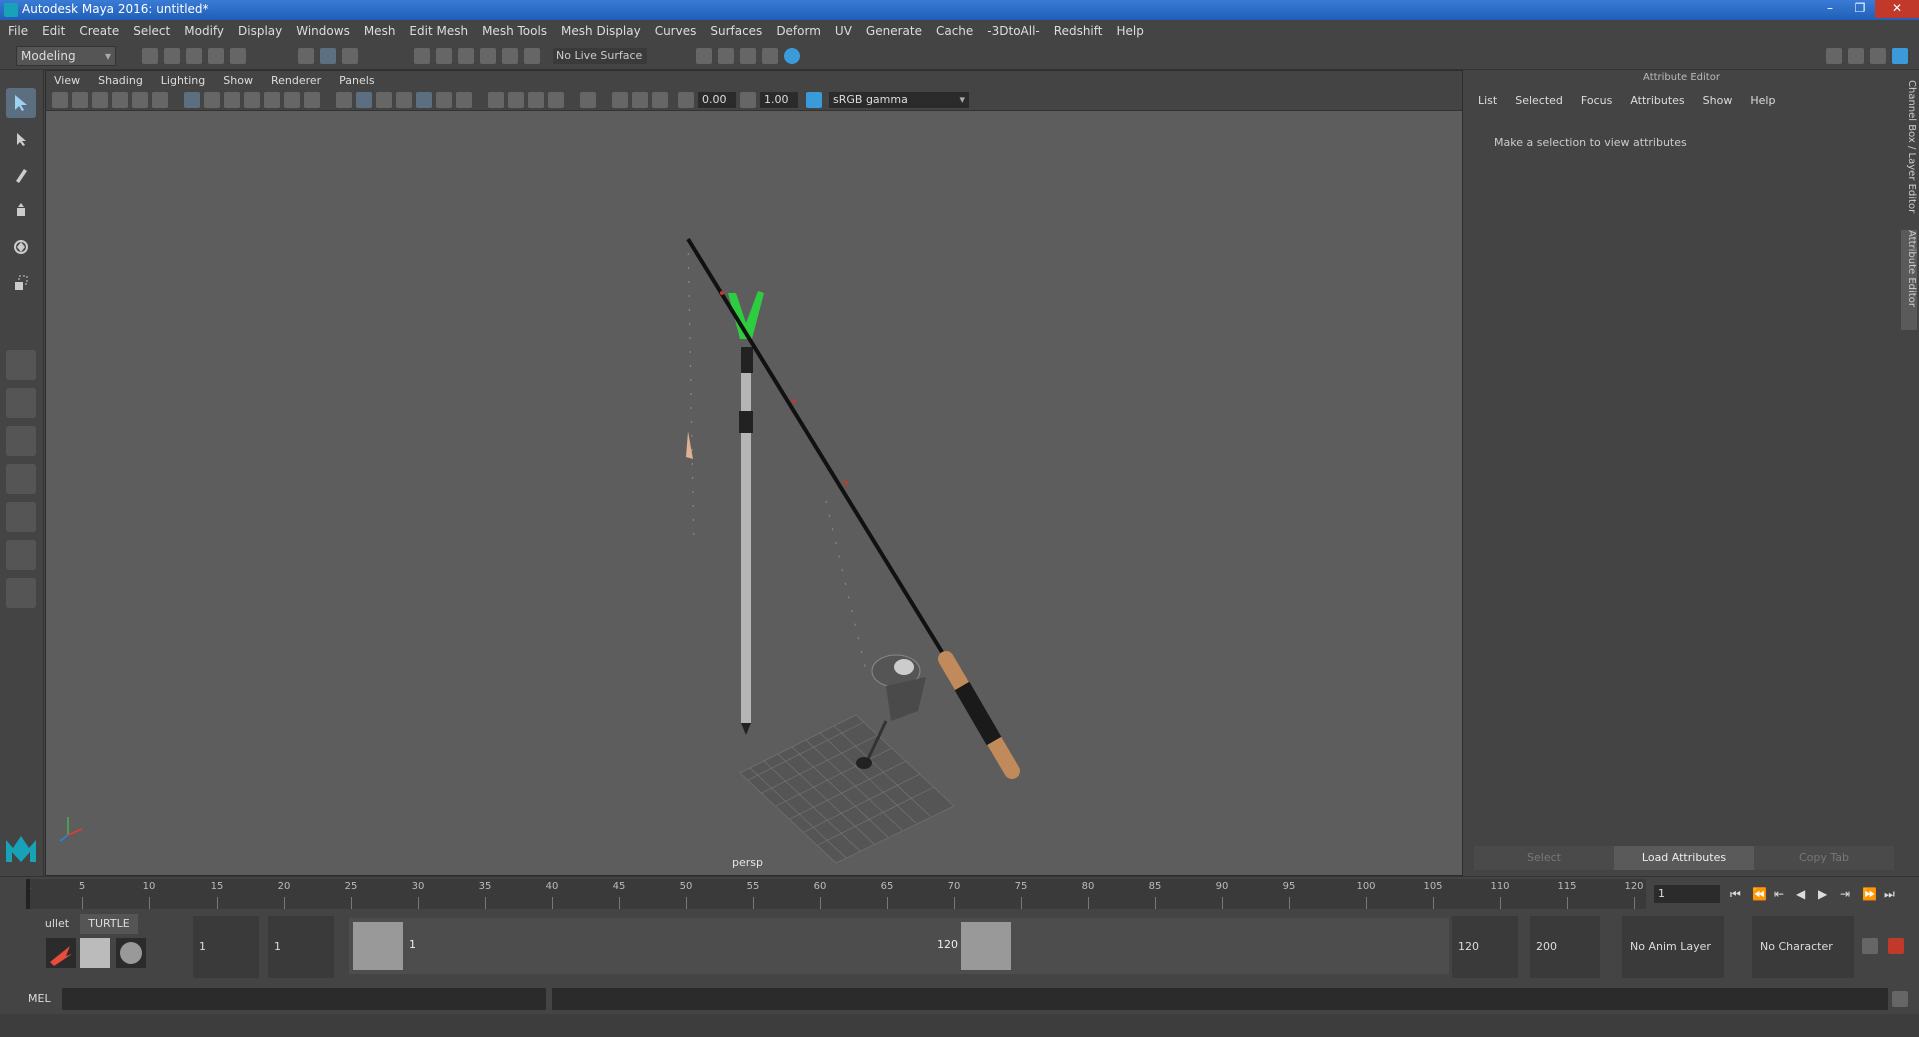 The image size is (1919, 1037). I want to click on anim-layer-dropdown: No Anim Layer, so click(1673, 947).